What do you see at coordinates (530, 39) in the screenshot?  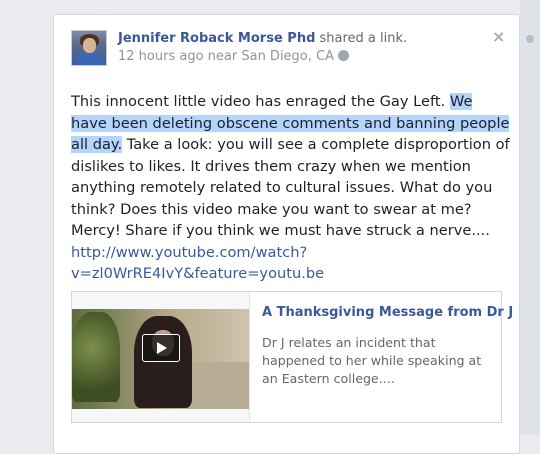 I see `scroll-indicator` at bounding box center [530, 39].